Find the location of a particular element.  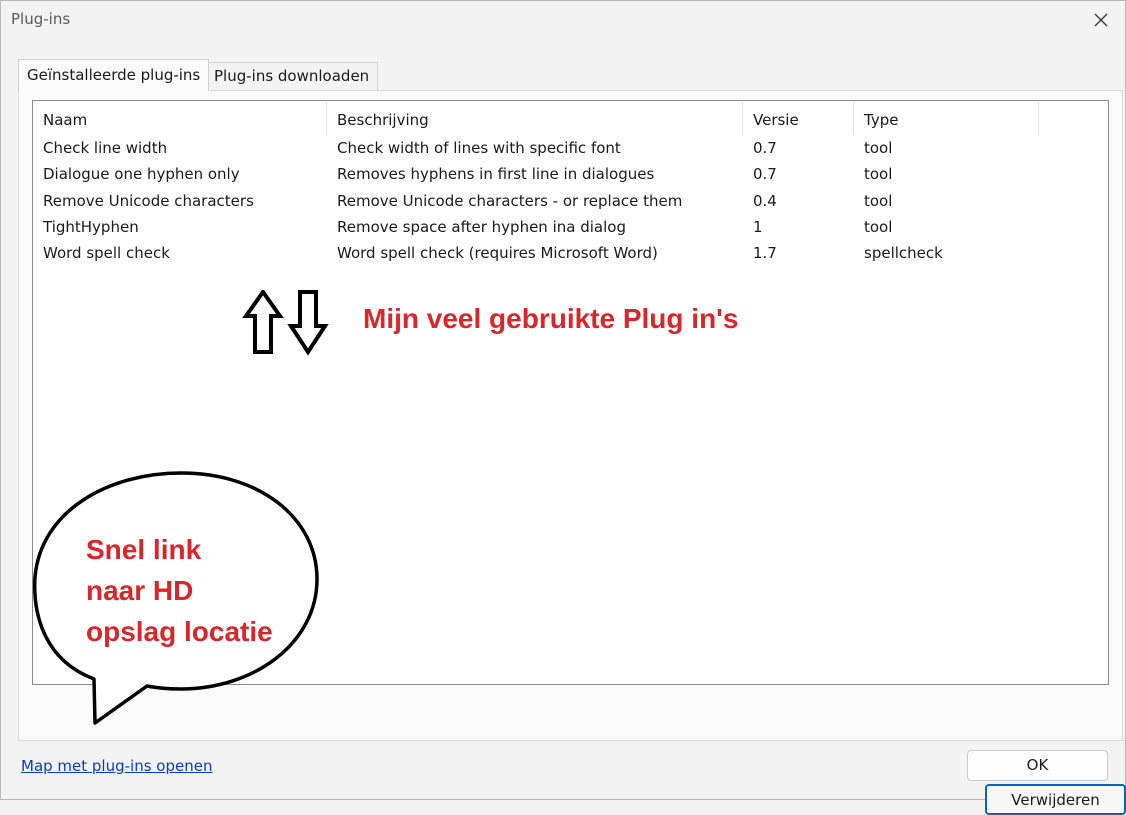

plugin-version: 1.7 is located at coordinates (765, 253).